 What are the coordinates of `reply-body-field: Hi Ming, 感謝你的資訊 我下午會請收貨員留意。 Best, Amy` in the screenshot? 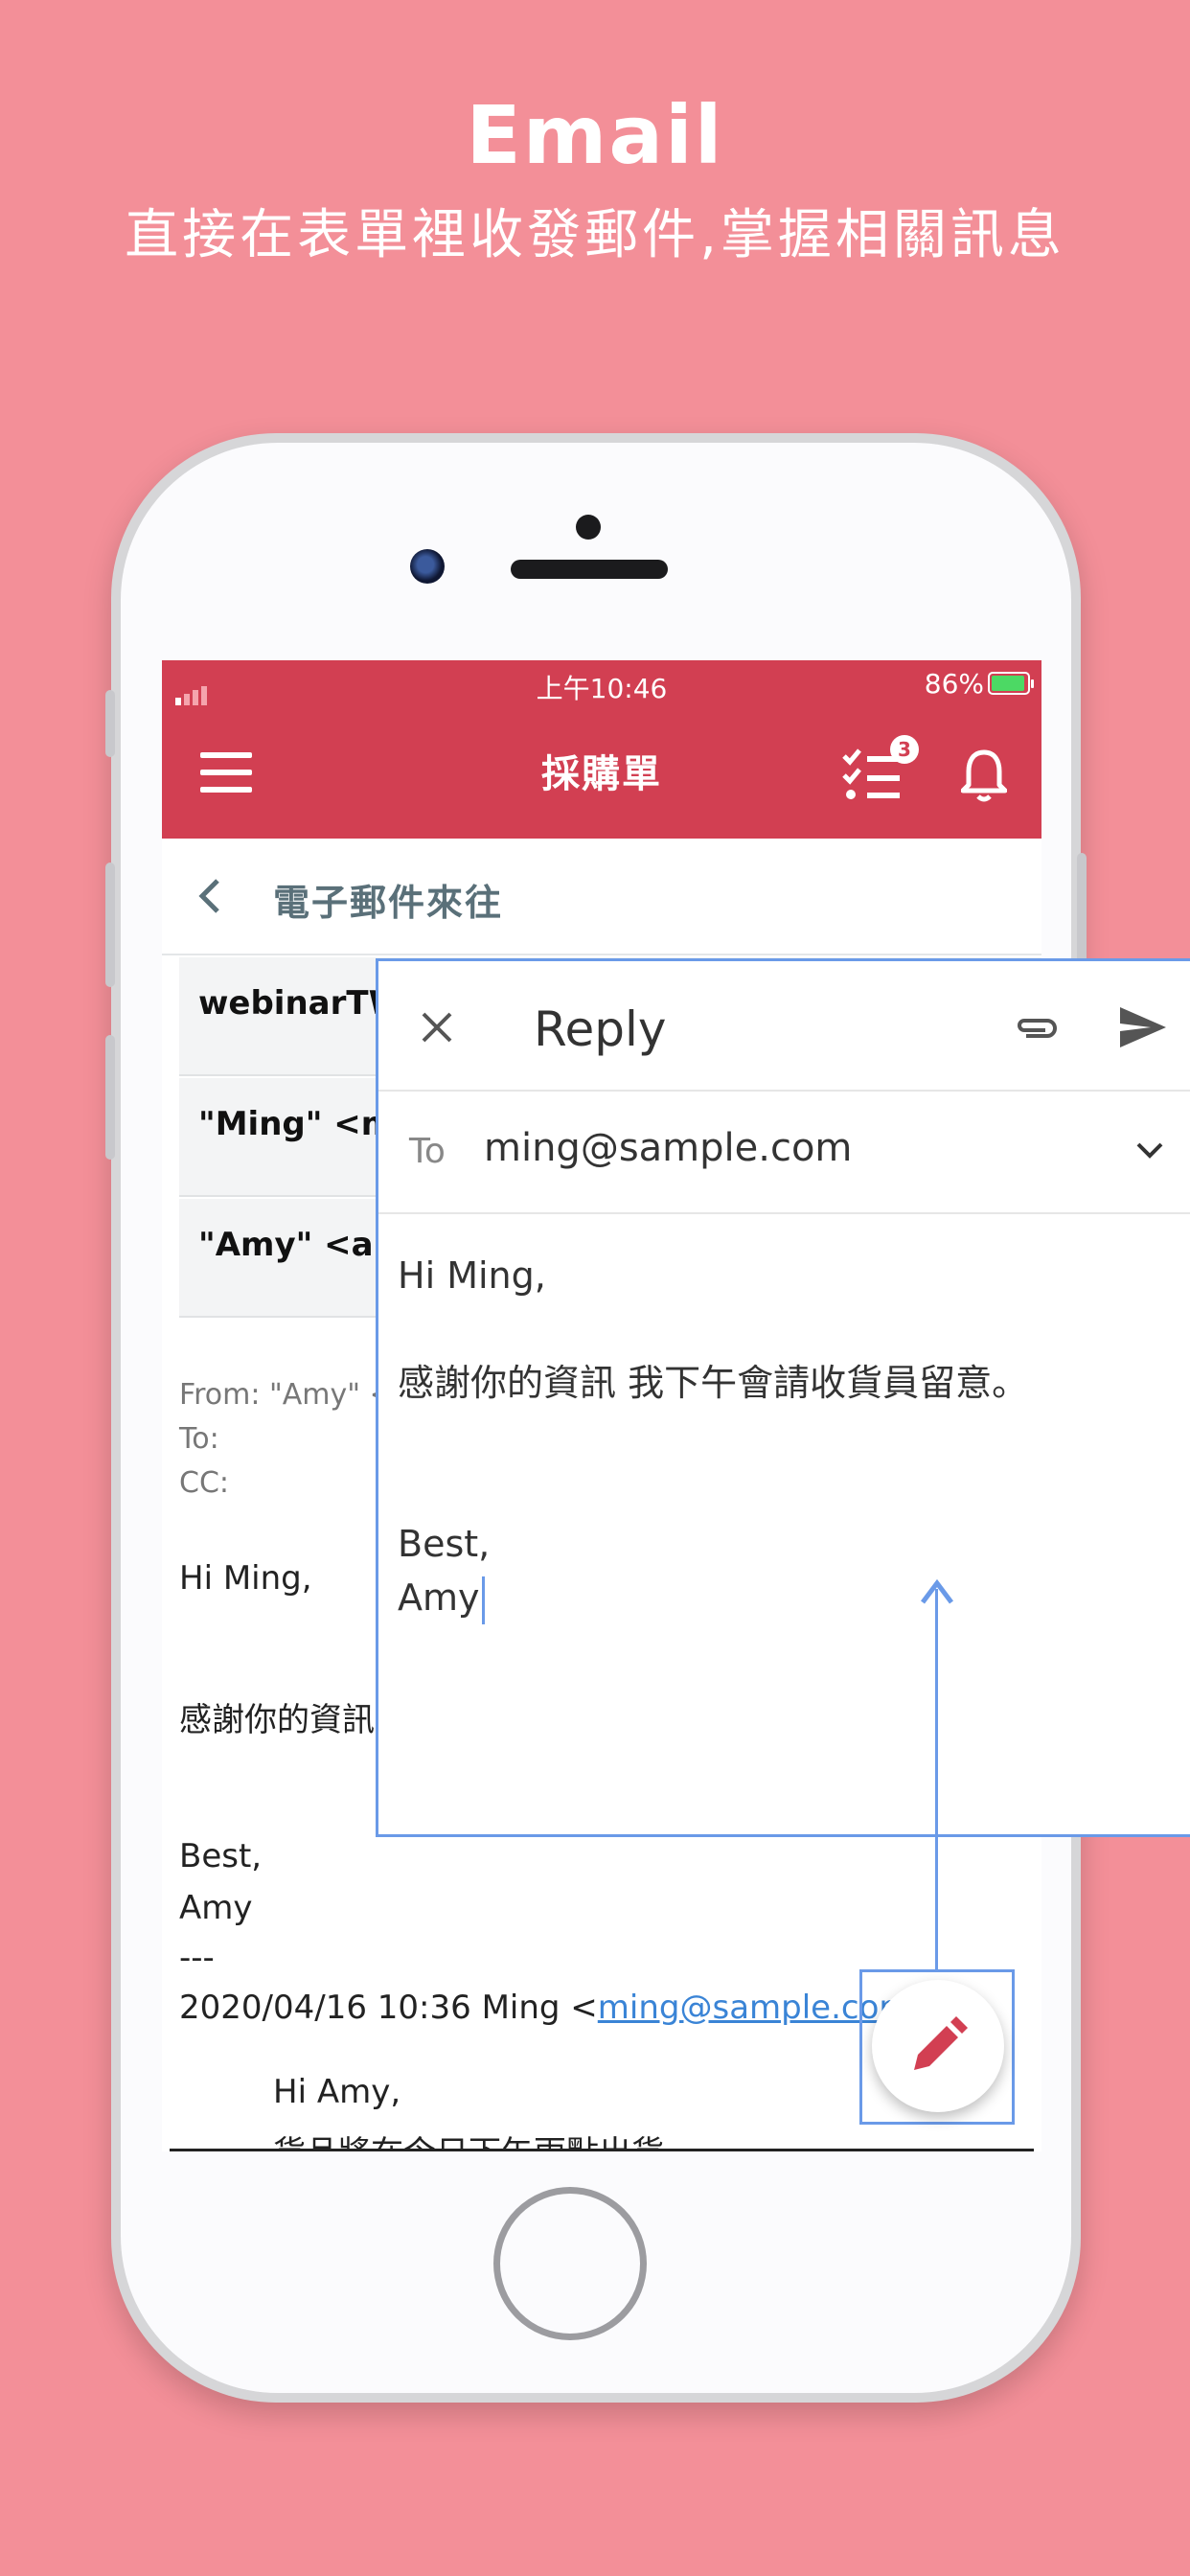 It's located at (713, 1436).